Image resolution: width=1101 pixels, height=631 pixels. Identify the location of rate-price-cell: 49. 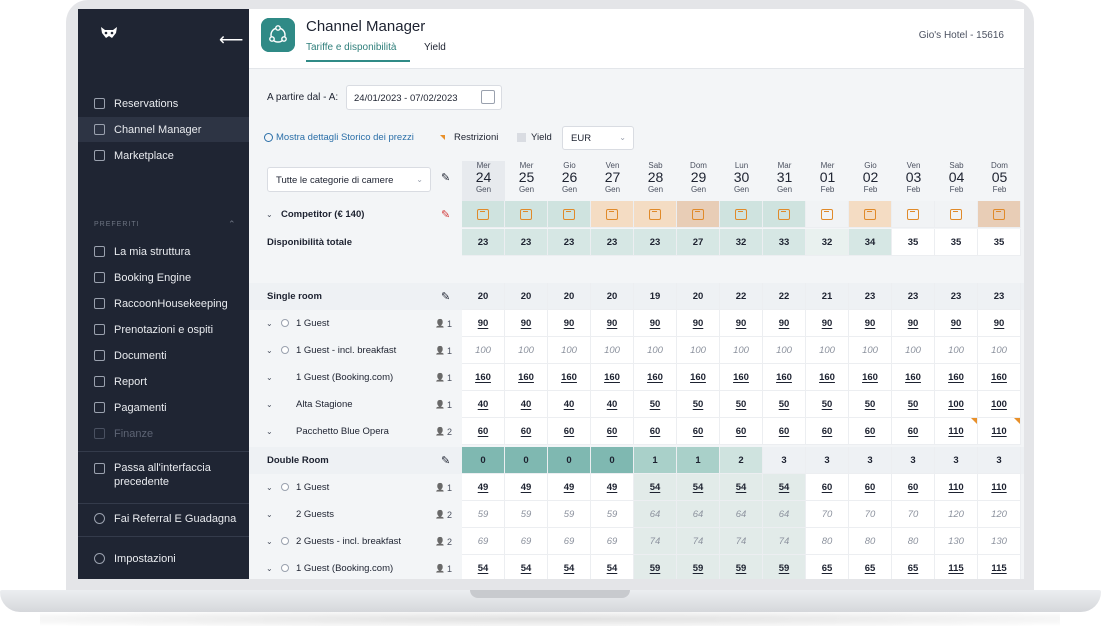
(526, 487).